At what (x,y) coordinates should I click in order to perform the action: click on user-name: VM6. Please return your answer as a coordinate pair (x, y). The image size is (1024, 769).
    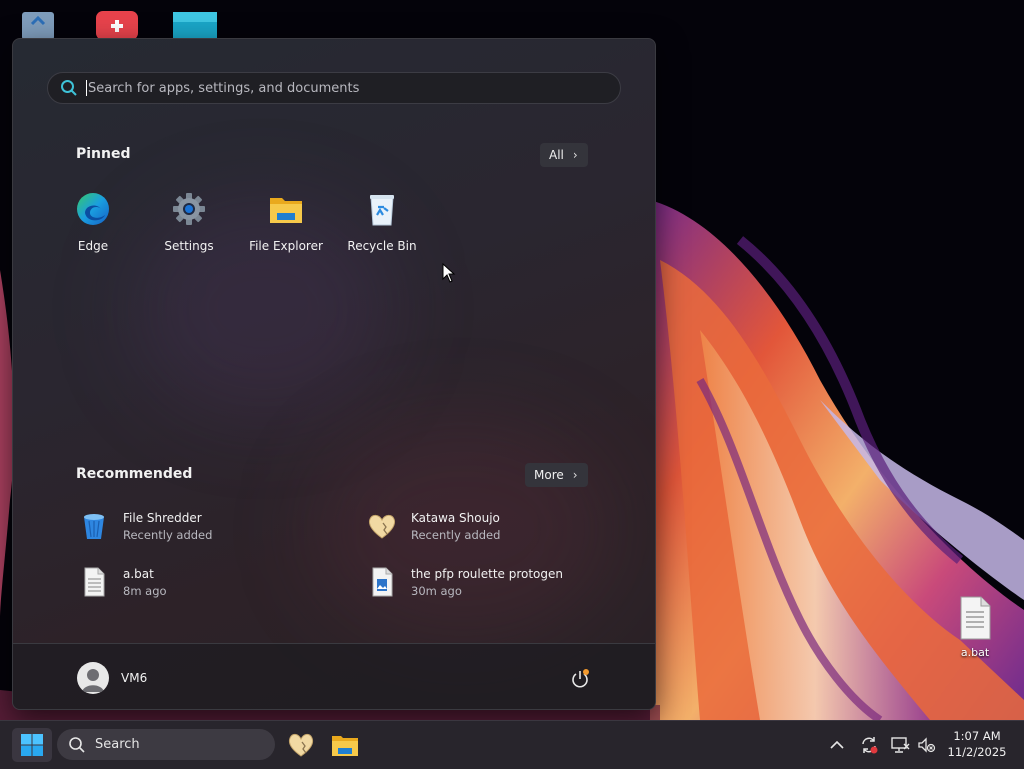
    Looking at the image, I should click on (134, 678).